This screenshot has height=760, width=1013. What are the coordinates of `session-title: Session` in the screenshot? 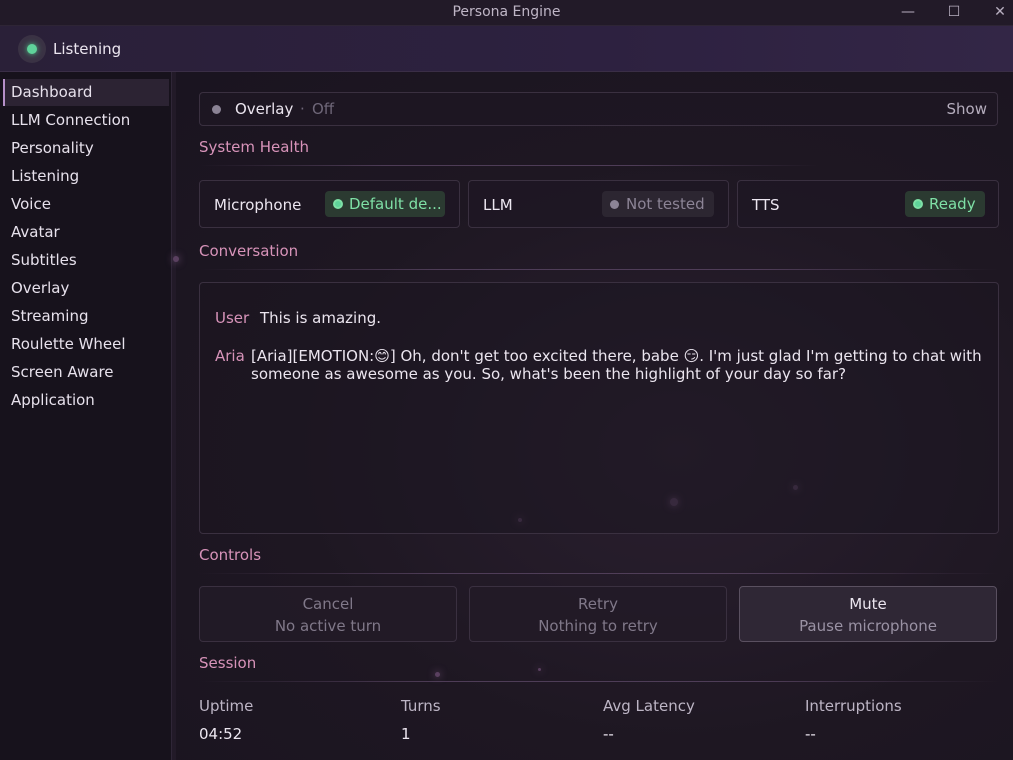 It's located at (228, 663).